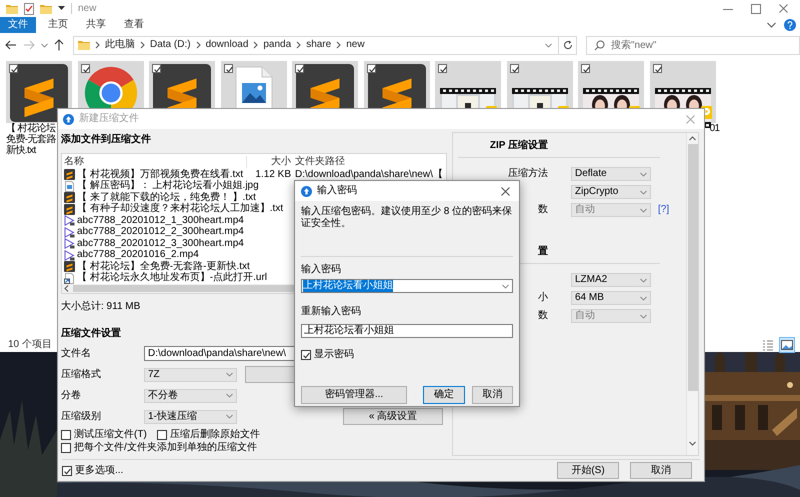 Image resolution: width=800 pixels, height=497 pixels. I want to click on field-label: 重新输入密码, so click(331, 312).